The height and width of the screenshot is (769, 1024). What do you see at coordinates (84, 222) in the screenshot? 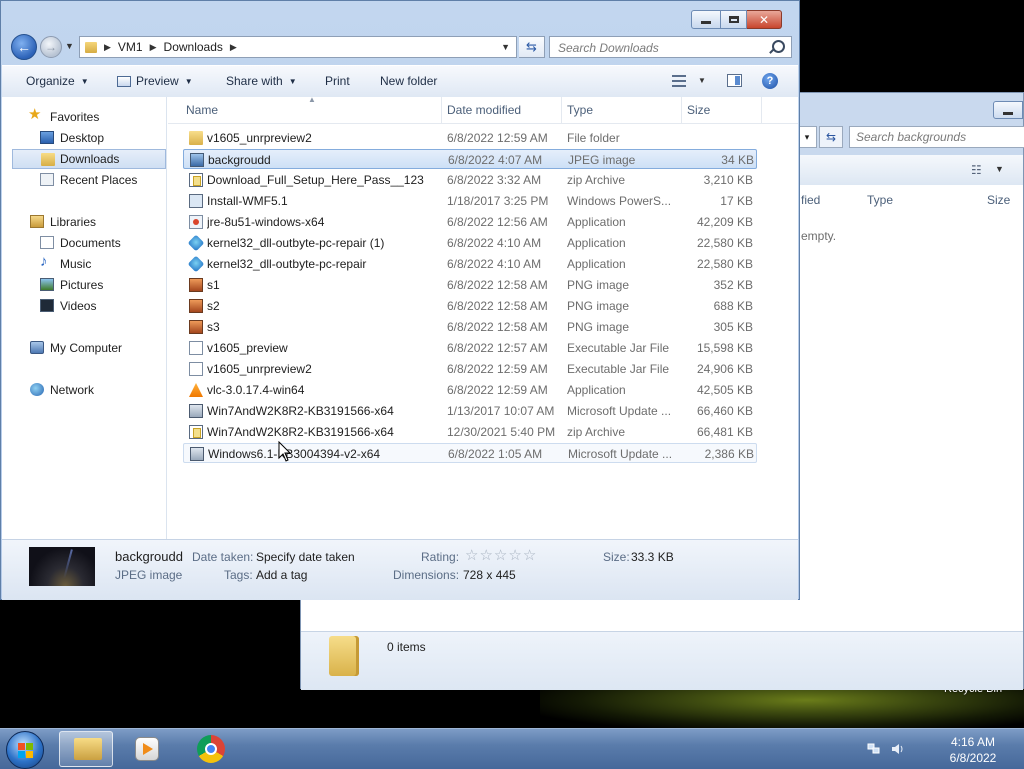
I see `nav-libraries: Libraries` at bounding box center [84, 222].